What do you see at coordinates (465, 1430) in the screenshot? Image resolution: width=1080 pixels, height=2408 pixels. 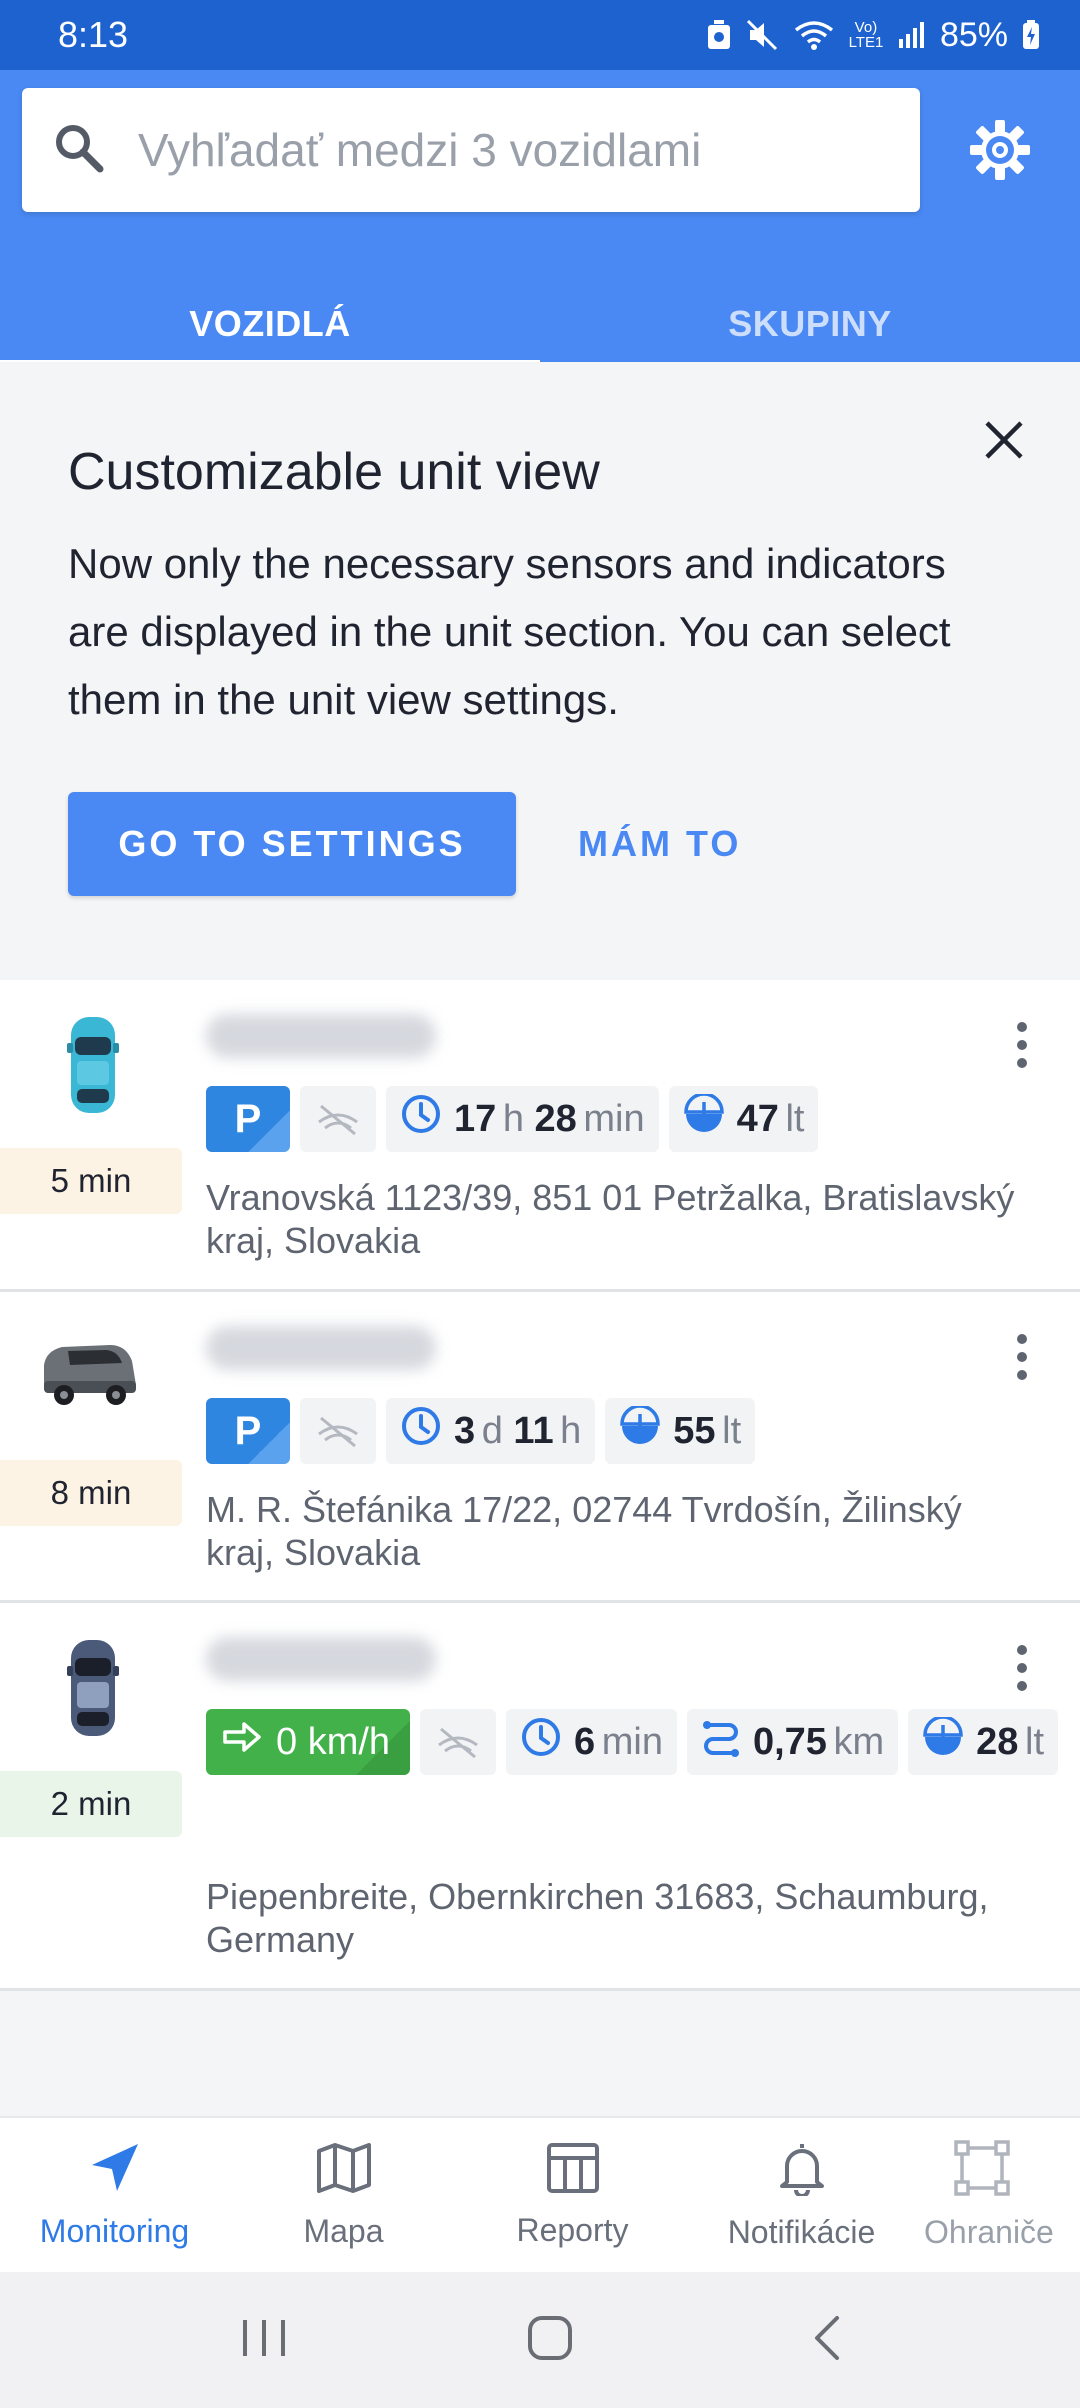 I see `duration-value-a: 3` at bounding box center [465, 1430].